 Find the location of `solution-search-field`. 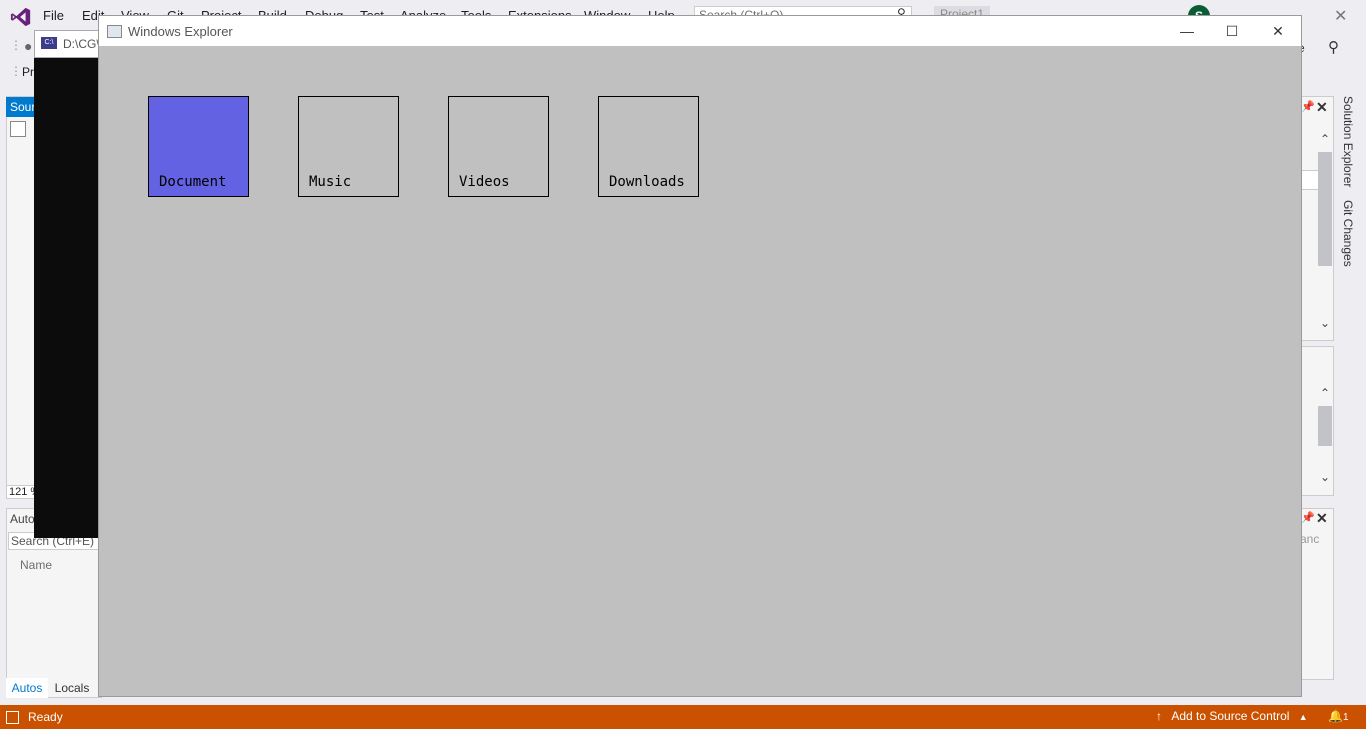

solution-search-field is located at coordinates (1310, 180).